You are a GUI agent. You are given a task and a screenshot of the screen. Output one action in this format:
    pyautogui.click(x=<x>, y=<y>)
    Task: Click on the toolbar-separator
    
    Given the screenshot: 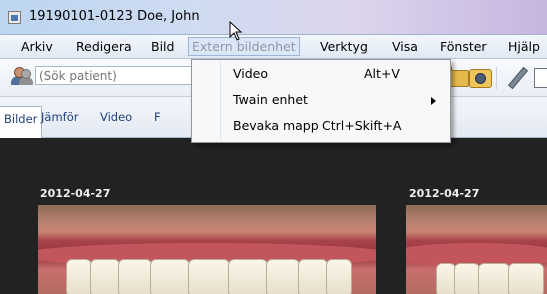 What is the action you would take?
    pyautogui.click(x=496, y=78)
    